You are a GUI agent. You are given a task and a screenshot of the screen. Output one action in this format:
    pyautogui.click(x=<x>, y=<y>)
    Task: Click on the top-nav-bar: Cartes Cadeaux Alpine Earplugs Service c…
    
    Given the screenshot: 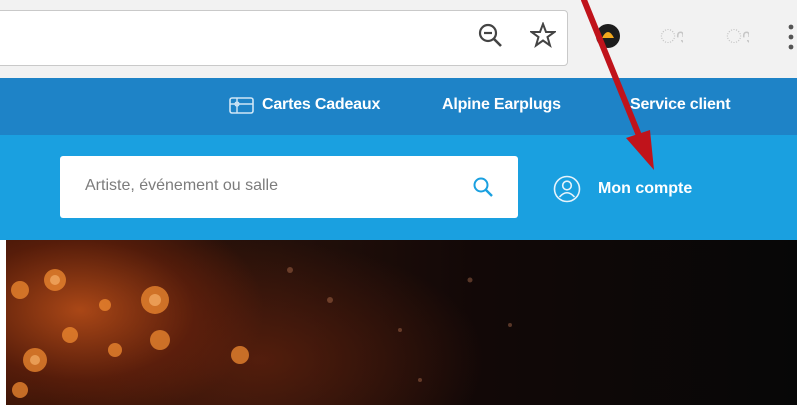 What is the action you would take?
    pyautogui.click(x=398, y=106)
    